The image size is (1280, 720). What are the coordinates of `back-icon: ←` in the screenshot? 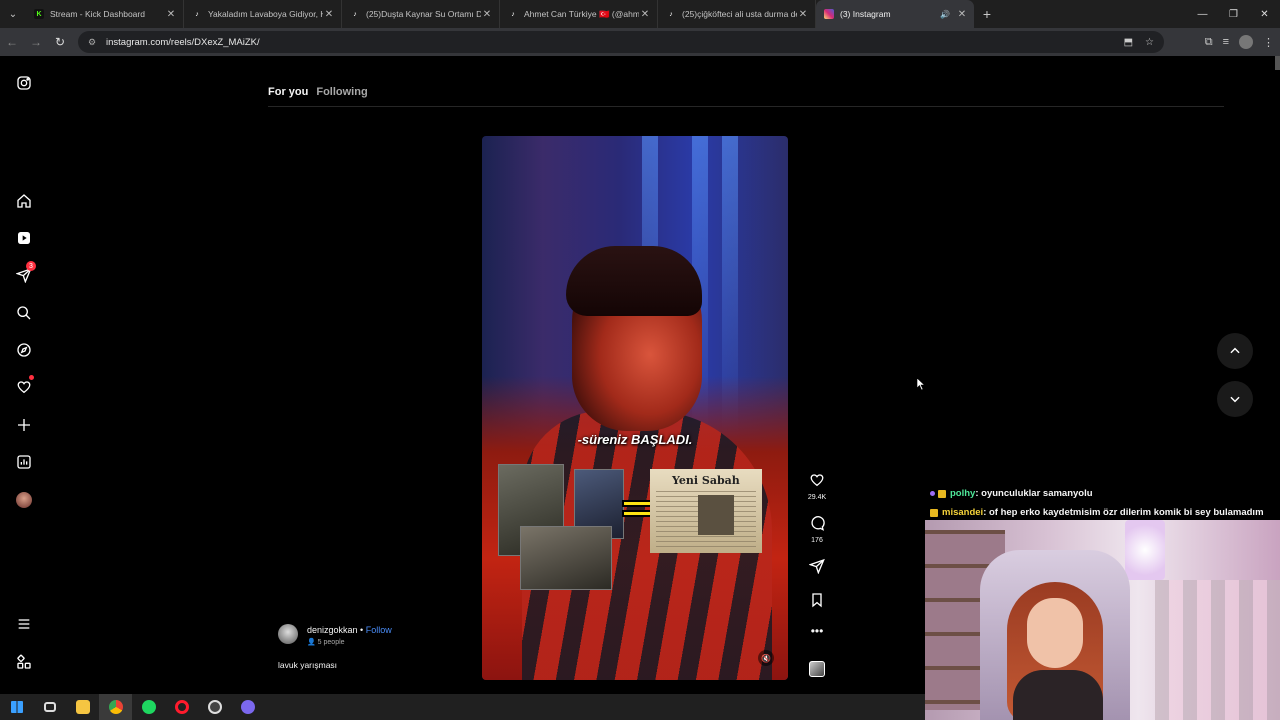 It's located at (12, 42).